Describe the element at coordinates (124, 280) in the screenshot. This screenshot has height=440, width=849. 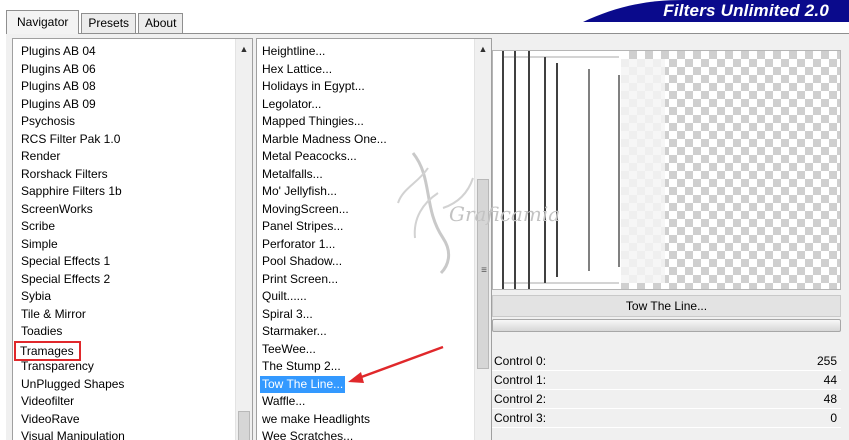
I see `category-item: Special Effects 2` at that location.